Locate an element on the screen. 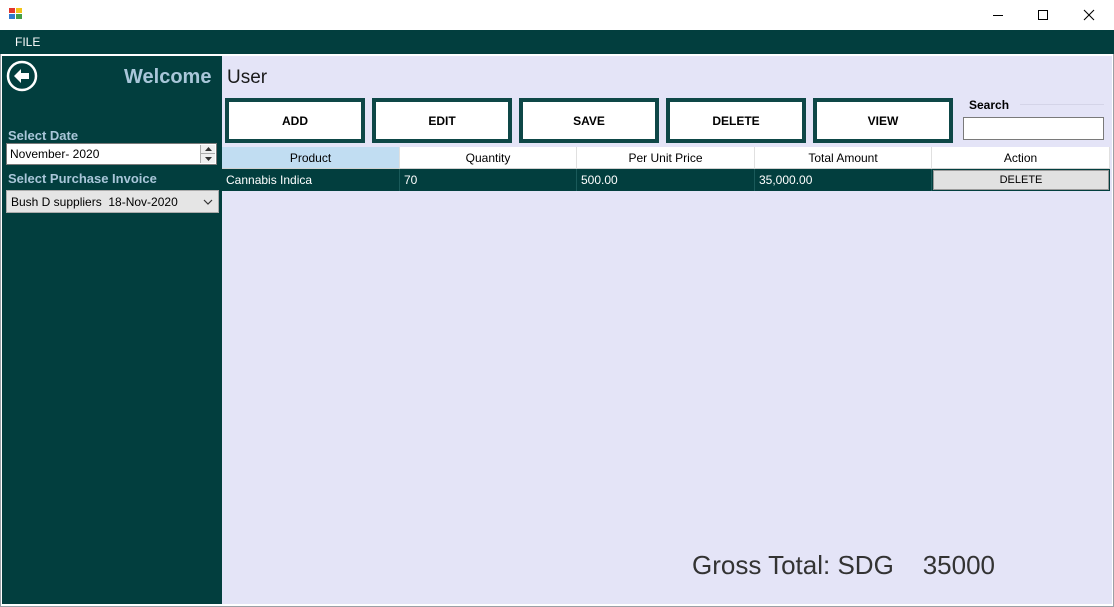 This screenshot has width=1114, height=607. spin-down-icon is located at coordinates (208, 158).